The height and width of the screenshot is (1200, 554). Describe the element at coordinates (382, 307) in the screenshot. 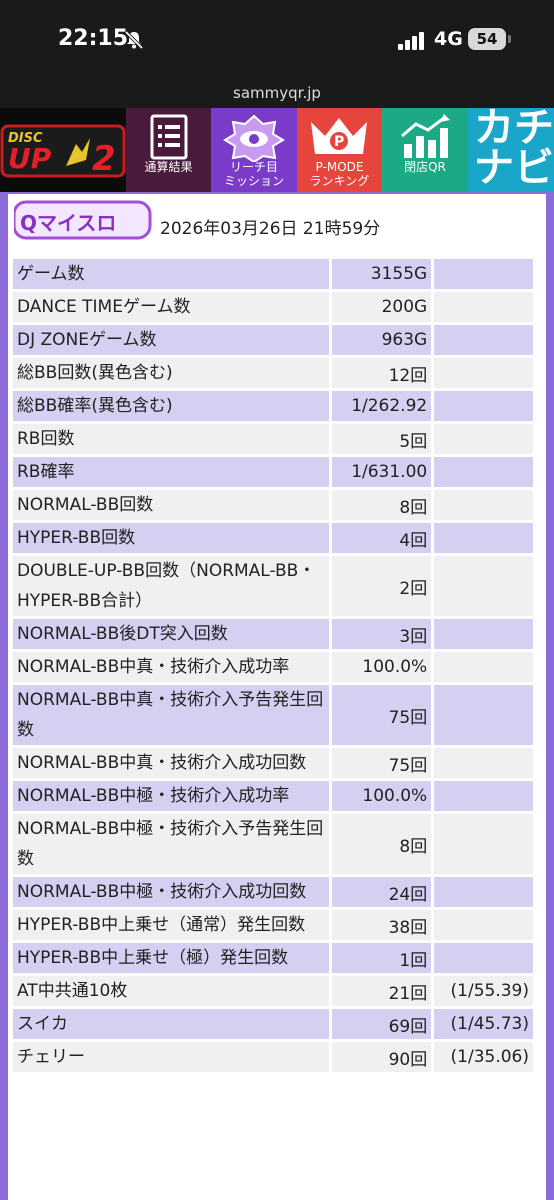

I see `stat-value: 200G` at that location.